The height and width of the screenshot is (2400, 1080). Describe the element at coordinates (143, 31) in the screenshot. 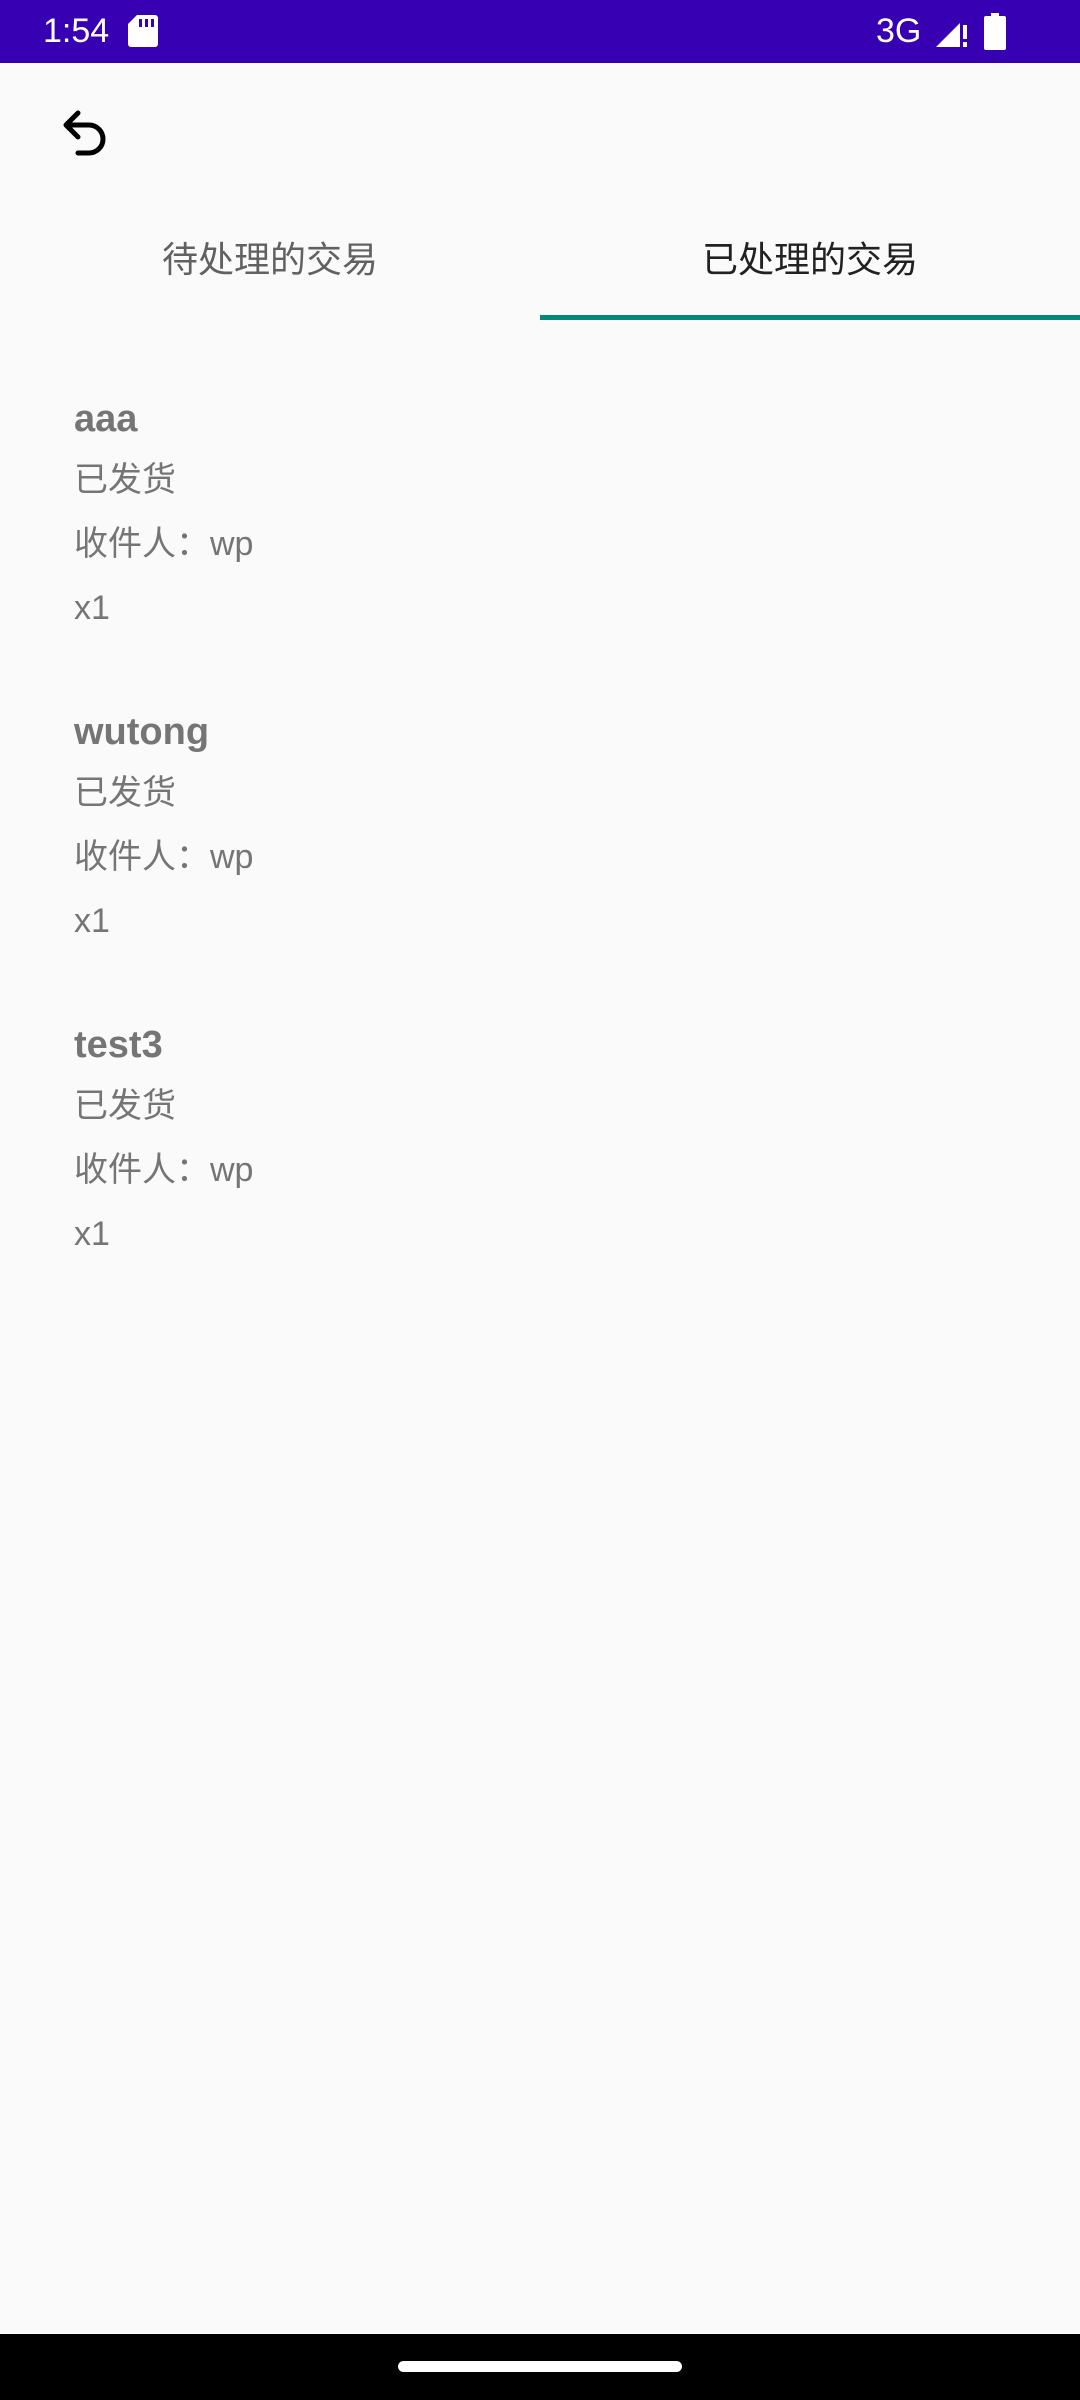

I see `sd-card-icon` at that location.